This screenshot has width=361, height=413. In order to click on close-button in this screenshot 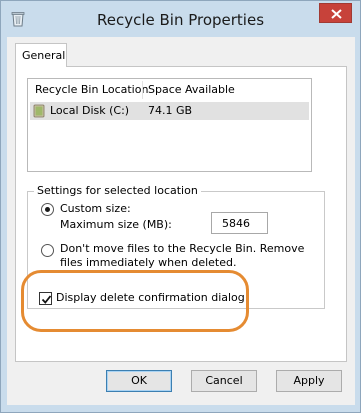, I will do `click(335, 13)`.